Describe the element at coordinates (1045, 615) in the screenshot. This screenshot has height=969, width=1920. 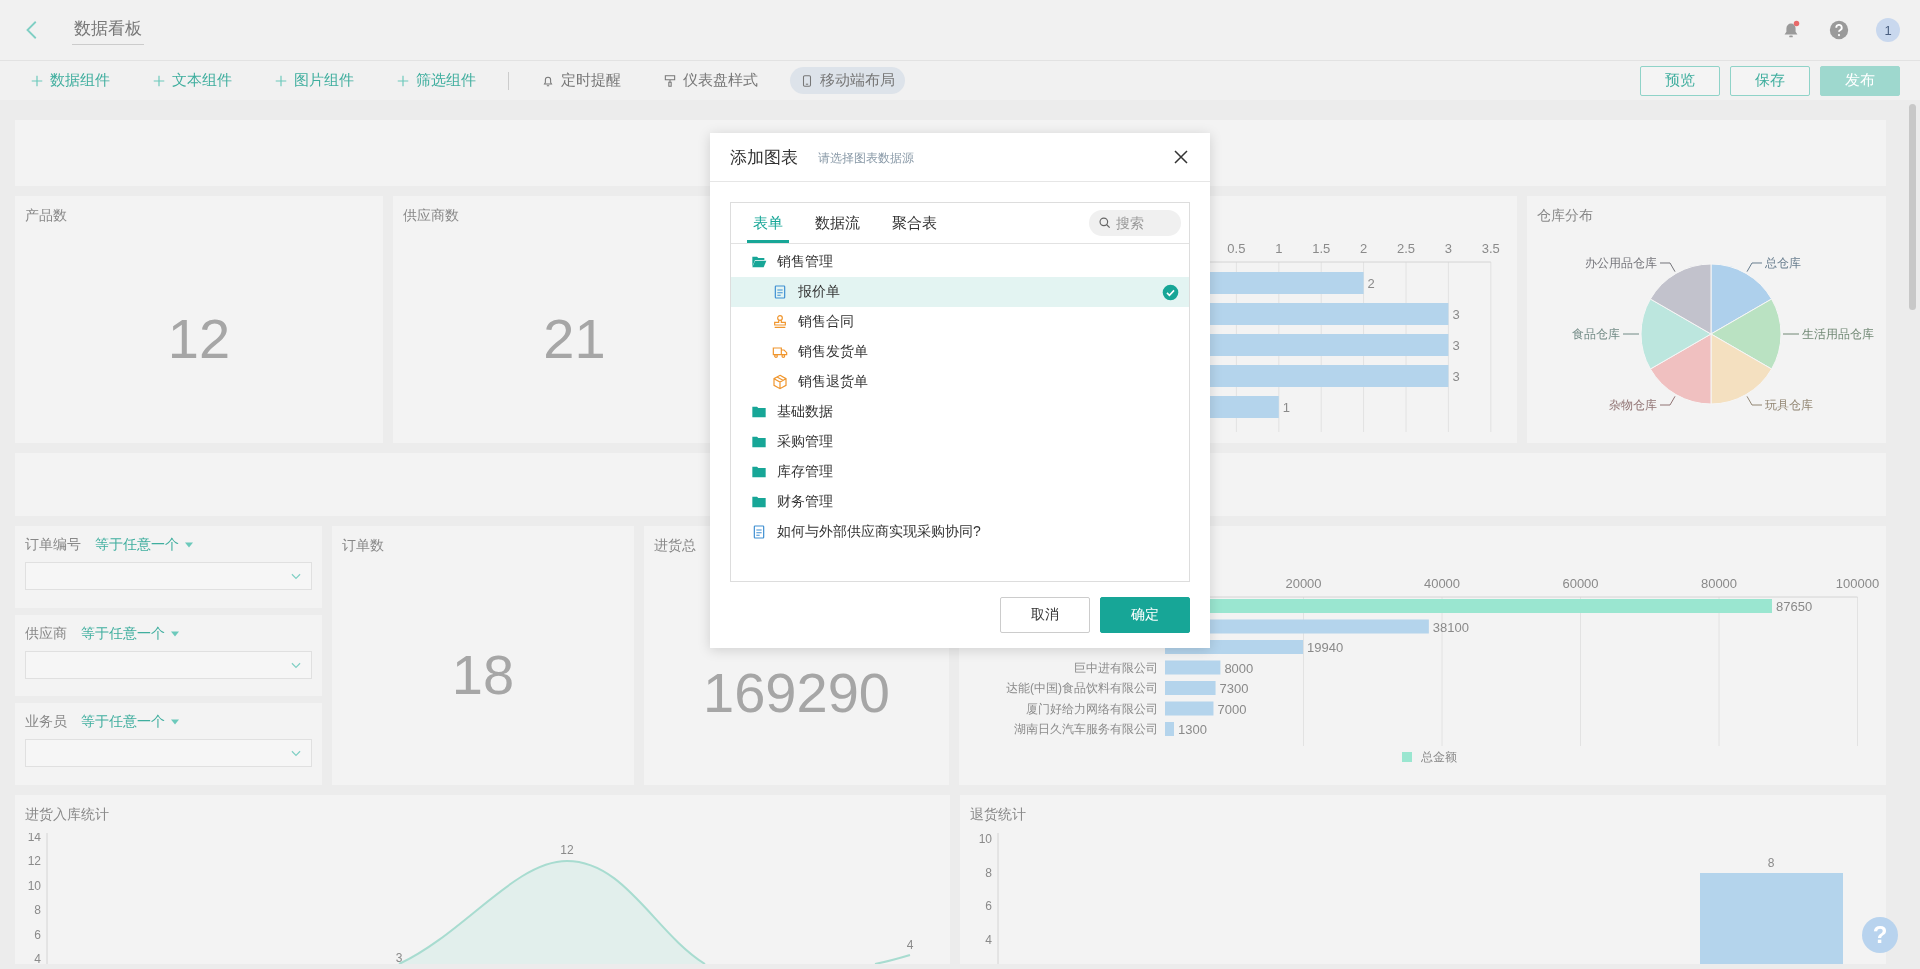
I see `cancel-button: 取消` at that location.